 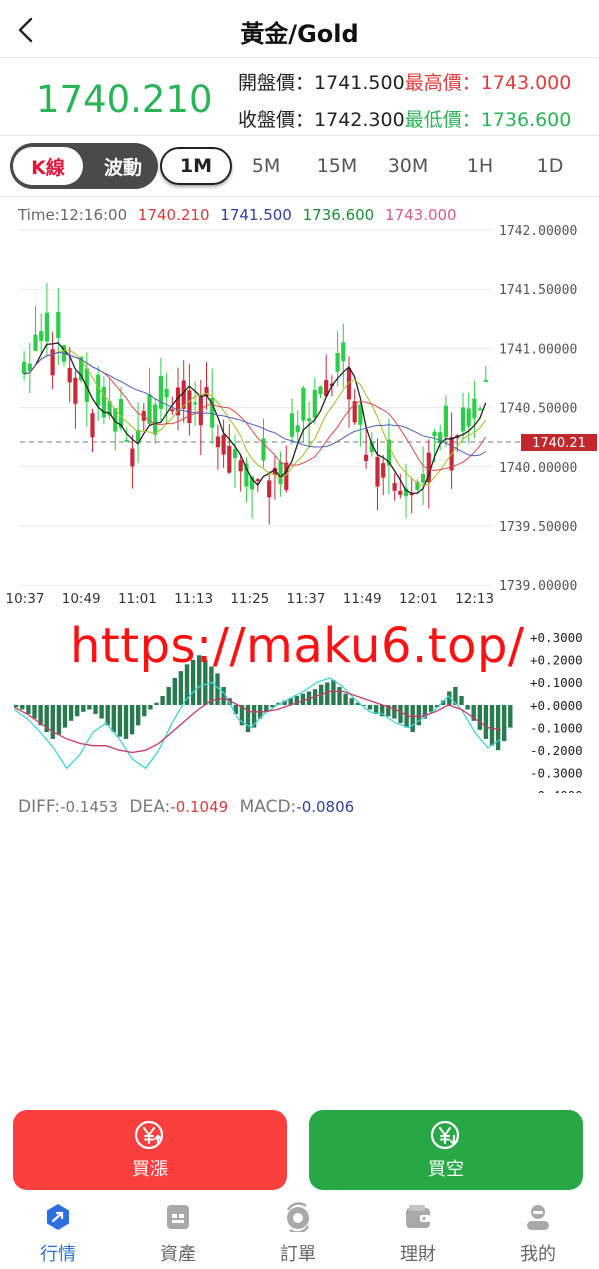 What do you see at coordinates (178, 1254) in the screenshot?
I see `tab-assets-label: 資產` at bounding box center [178, 1254].